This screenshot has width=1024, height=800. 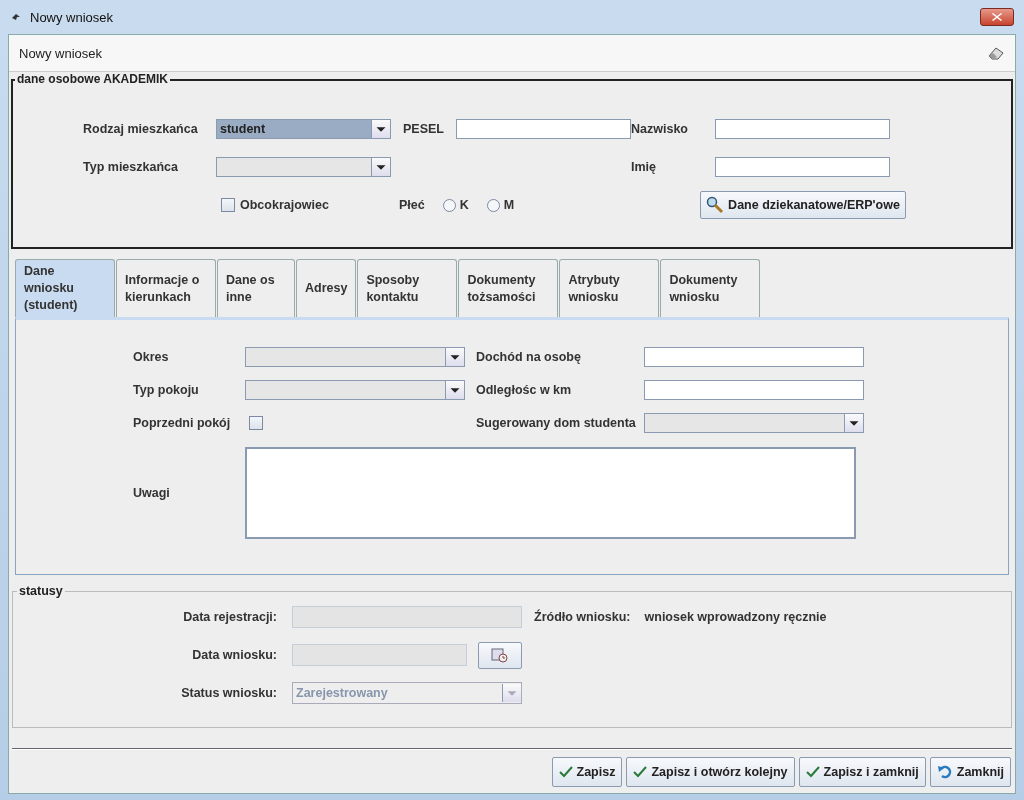 What do you see at coordinates (16, 17) in the screenshot?
I see `app-icon` at bounding box center [16, 17].